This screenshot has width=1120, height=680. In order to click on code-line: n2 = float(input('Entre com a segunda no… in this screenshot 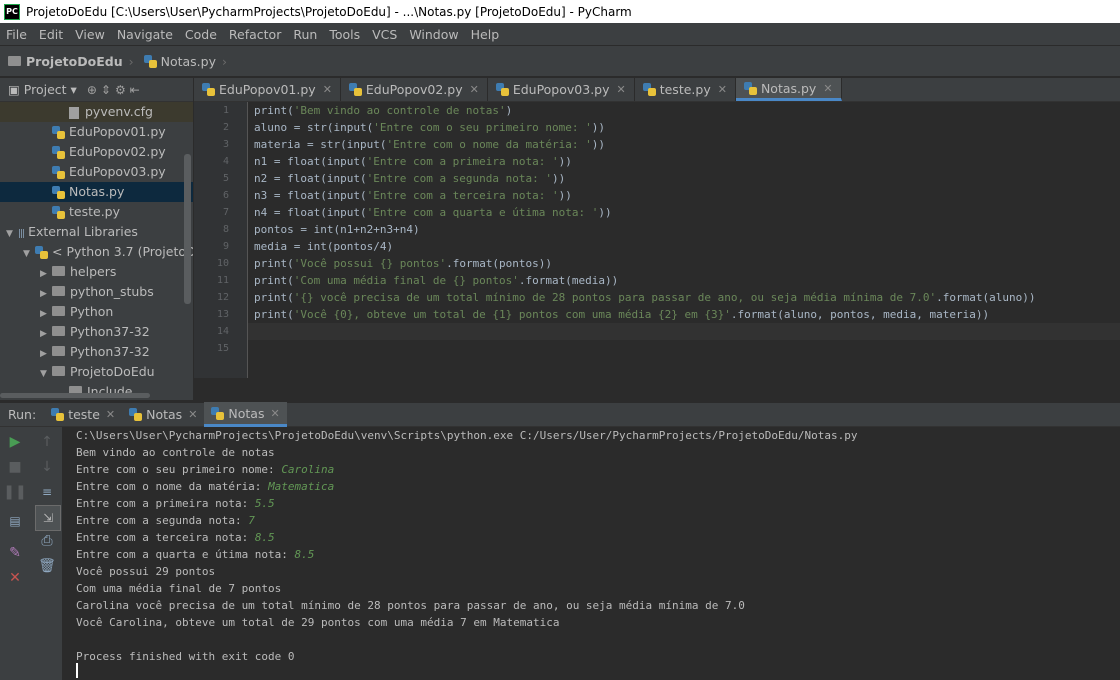, I will do `click(644, 178)`.